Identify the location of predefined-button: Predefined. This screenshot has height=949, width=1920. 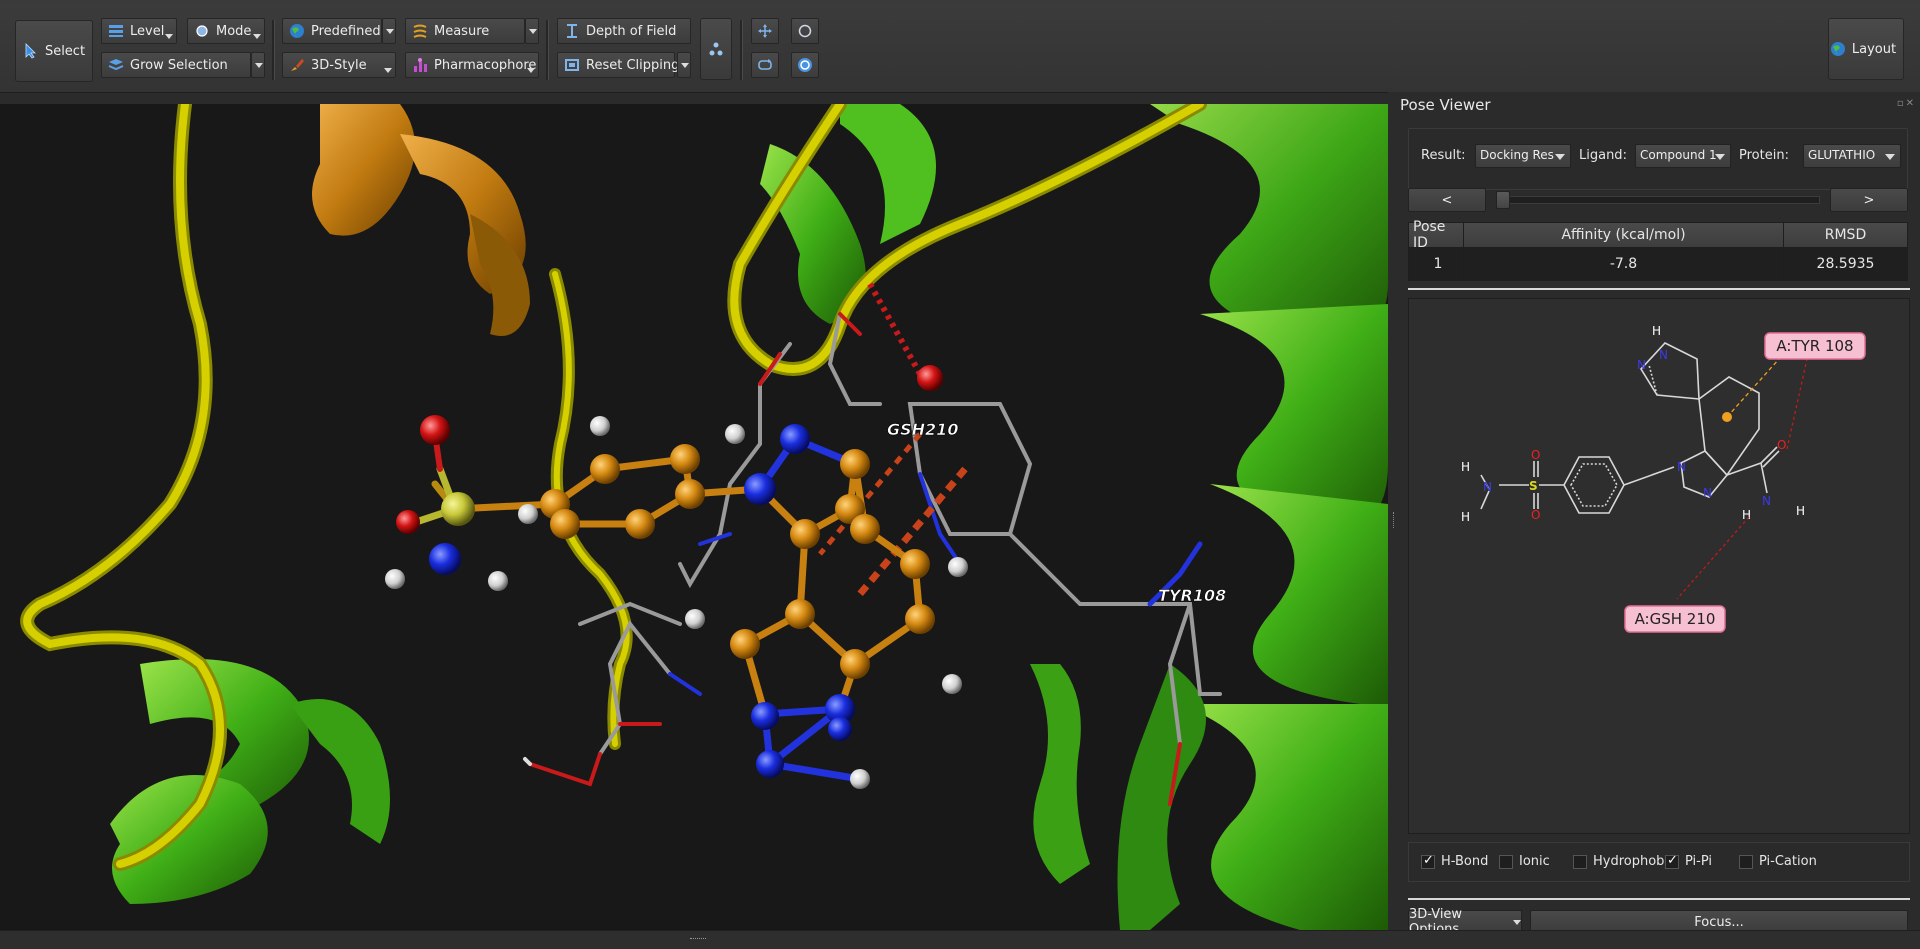
(332, 31).